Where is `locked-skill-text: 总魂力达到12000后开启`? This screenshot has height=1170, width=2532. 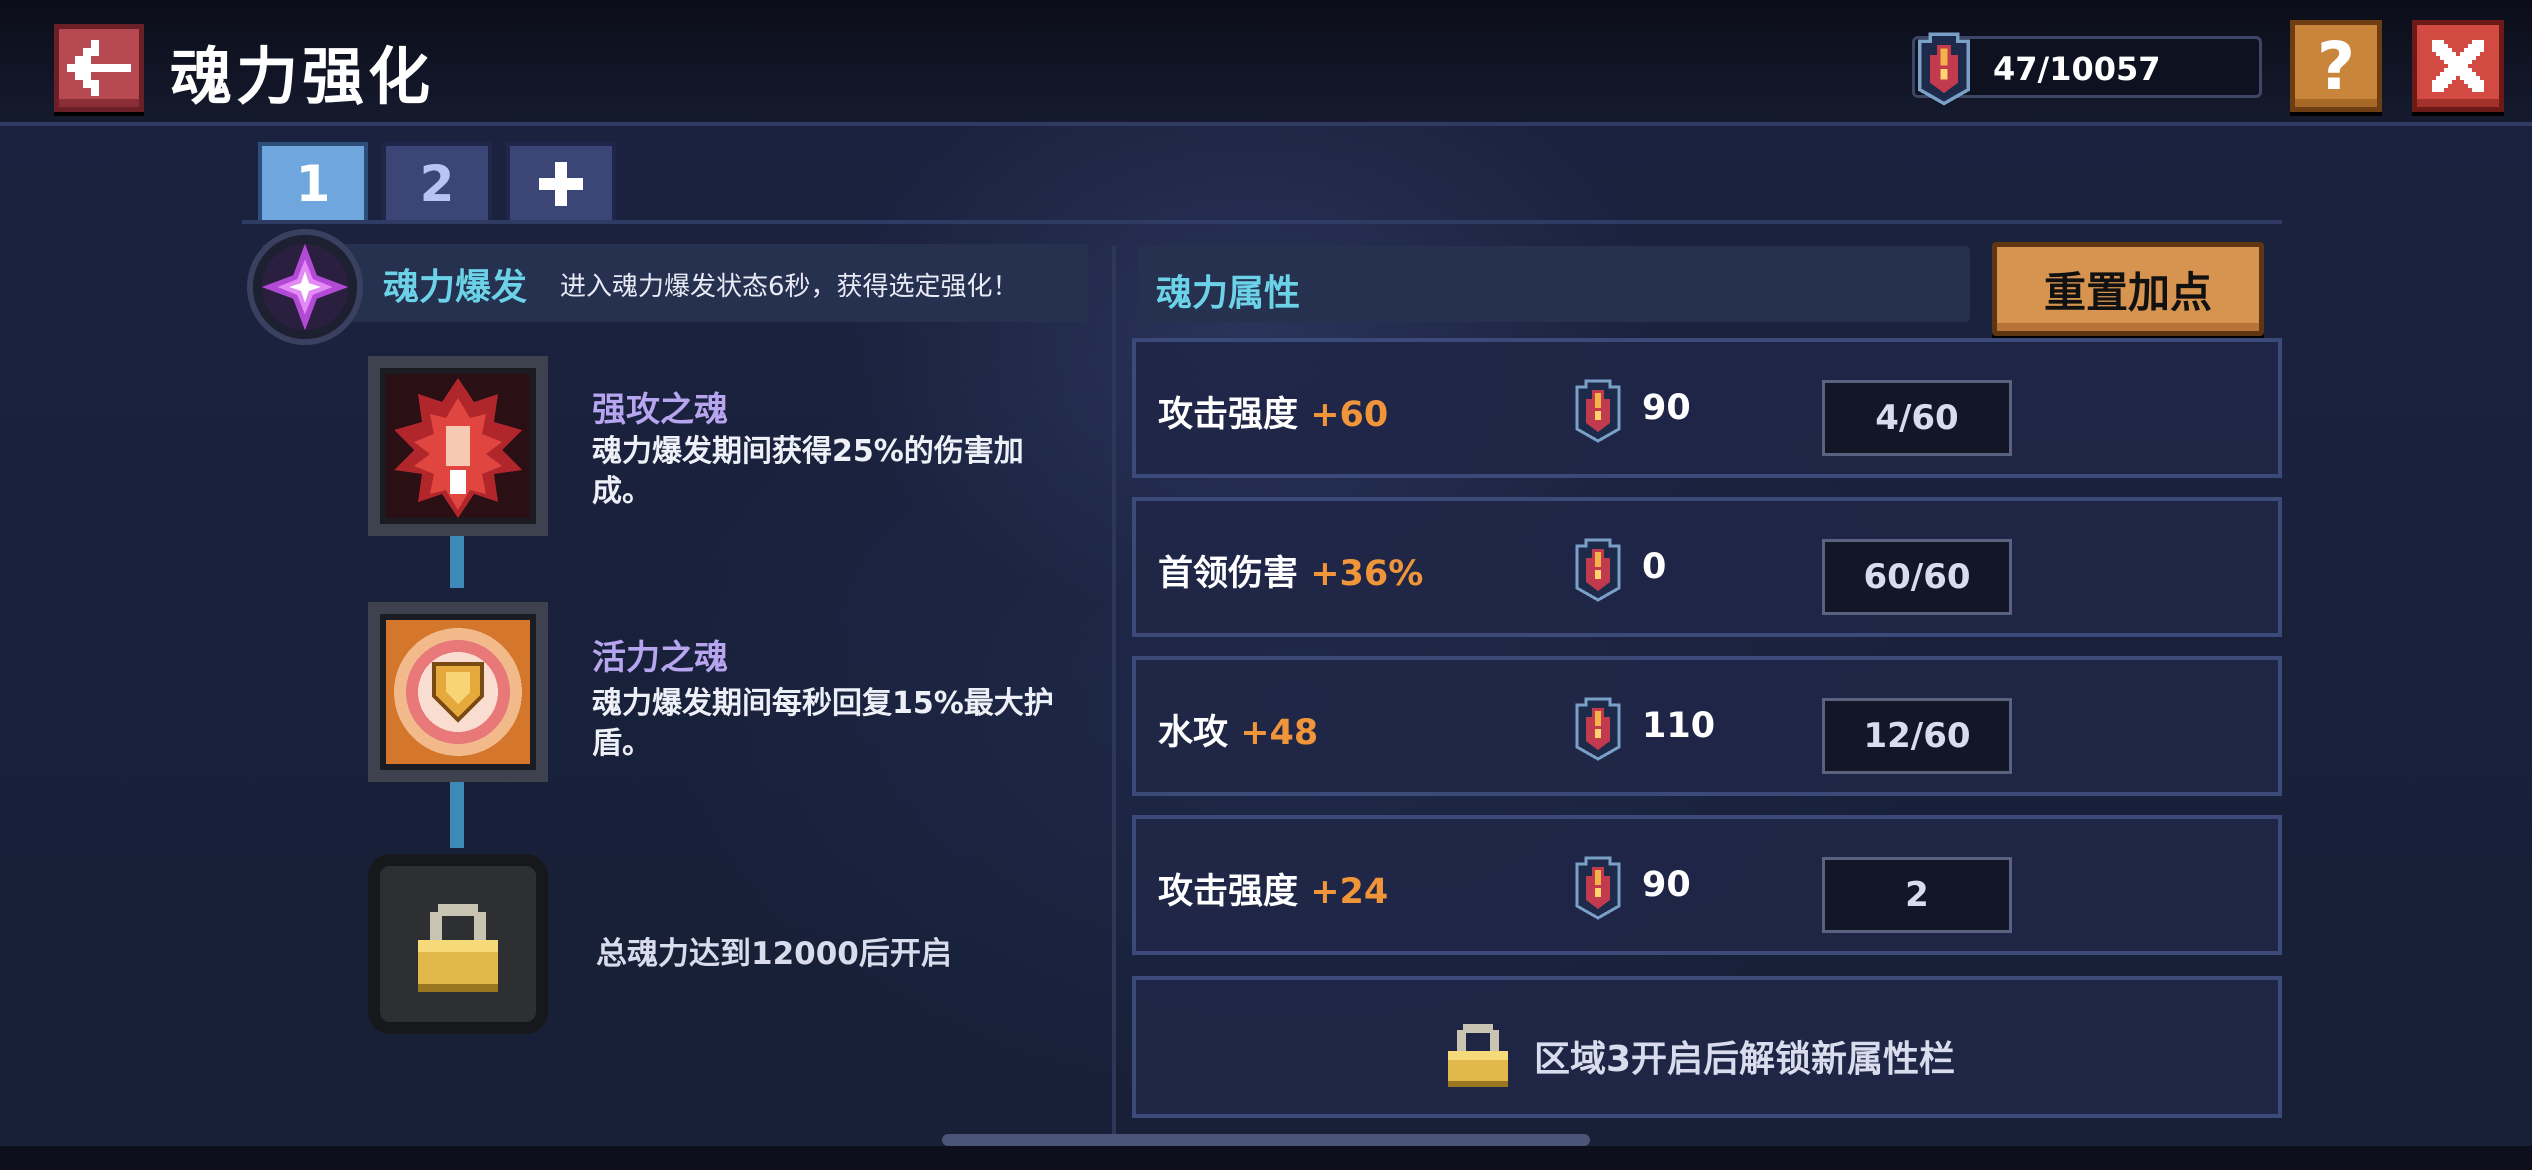
locked-skill-text: 总魂力达到12000后开启 is located at coordinates (774, 954).